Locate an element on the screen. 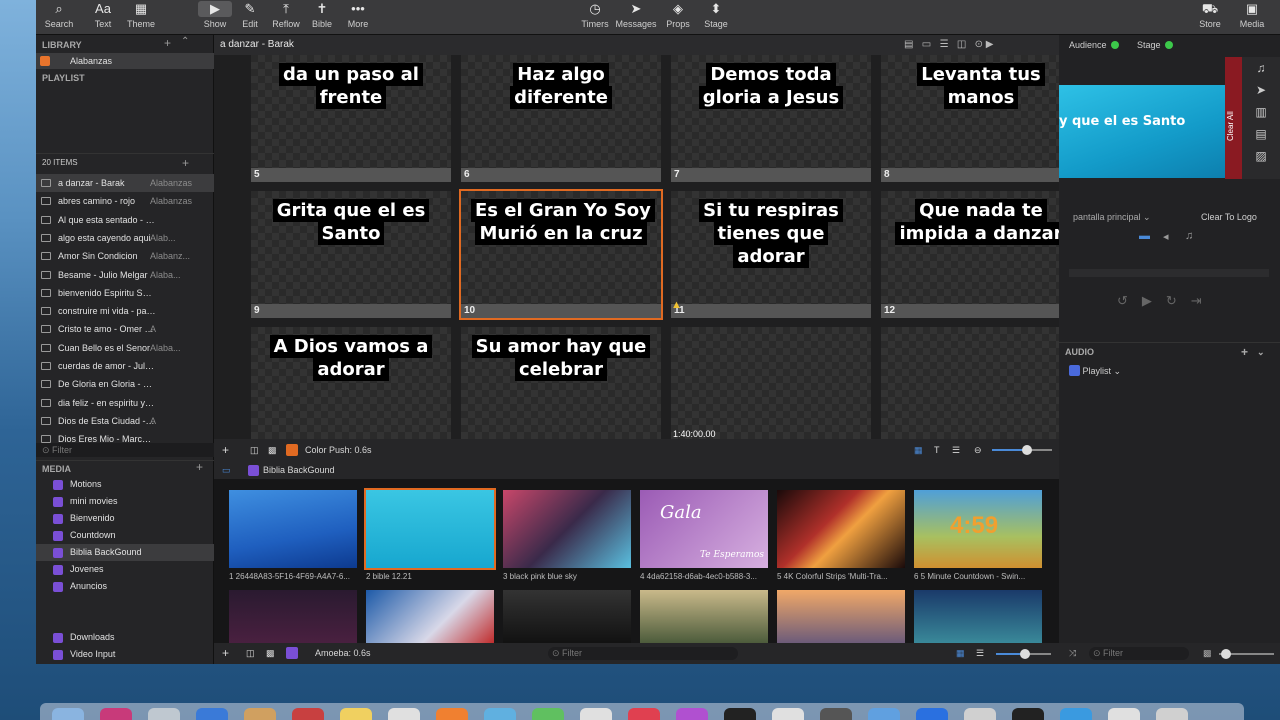 Image resolution: width=1280 pixels, height=720 pixels. media-thumbnail: 4:59 is located at coordinates (978, 529).